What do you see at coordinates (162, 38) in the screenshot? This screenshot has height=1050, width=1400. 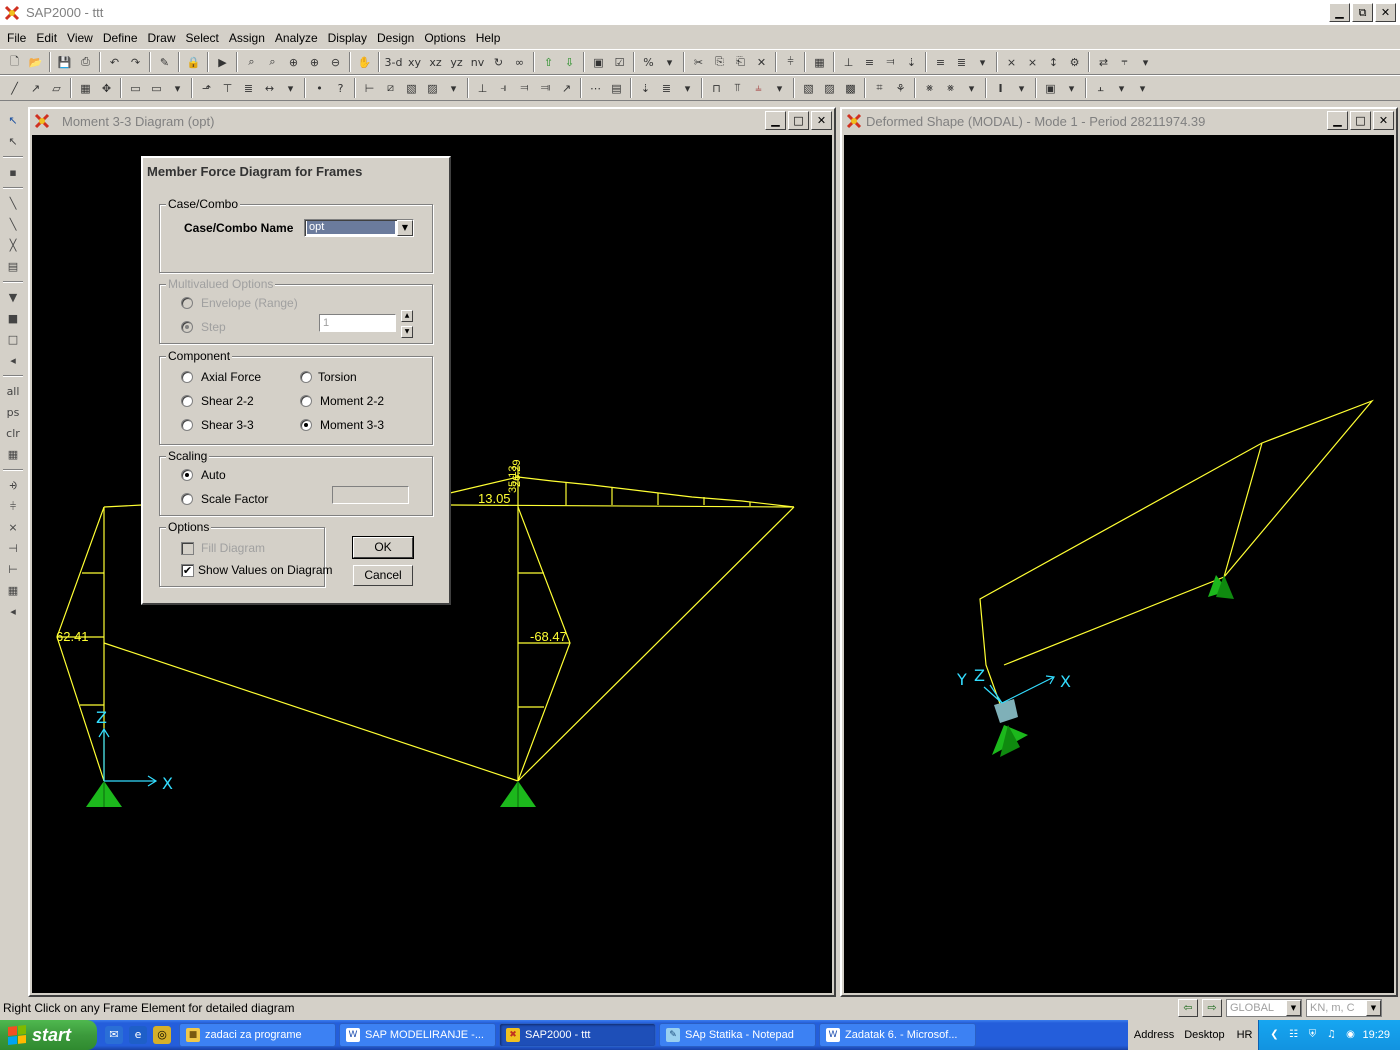 I see `menu-draw: Draw` at bounding box center [162, 38].